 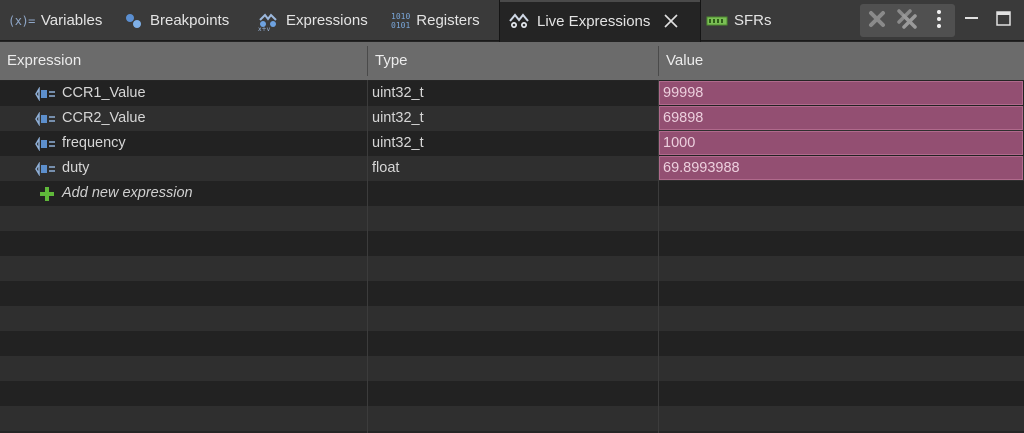 I want to click on expression-cell: duty, so click(x=61, y=168).